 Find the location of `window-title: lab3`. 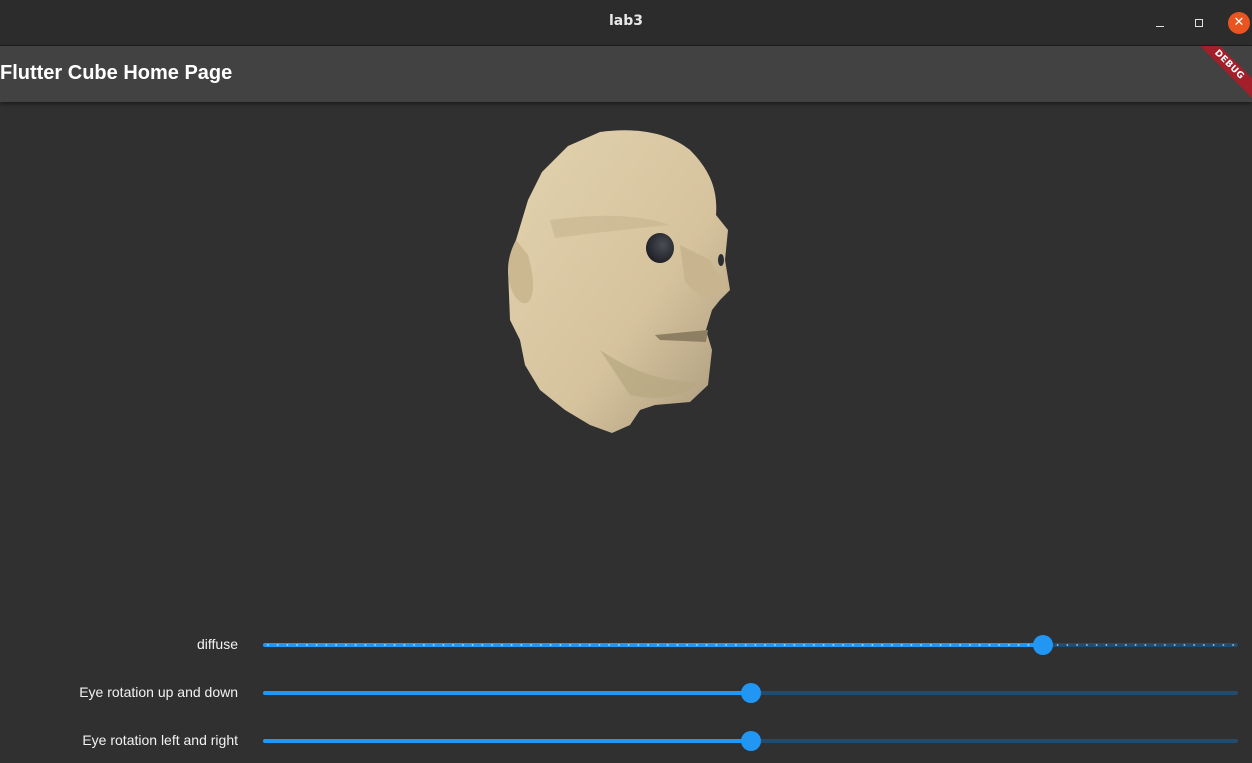

window-title: lab3 is located at coordinates (625, 21).